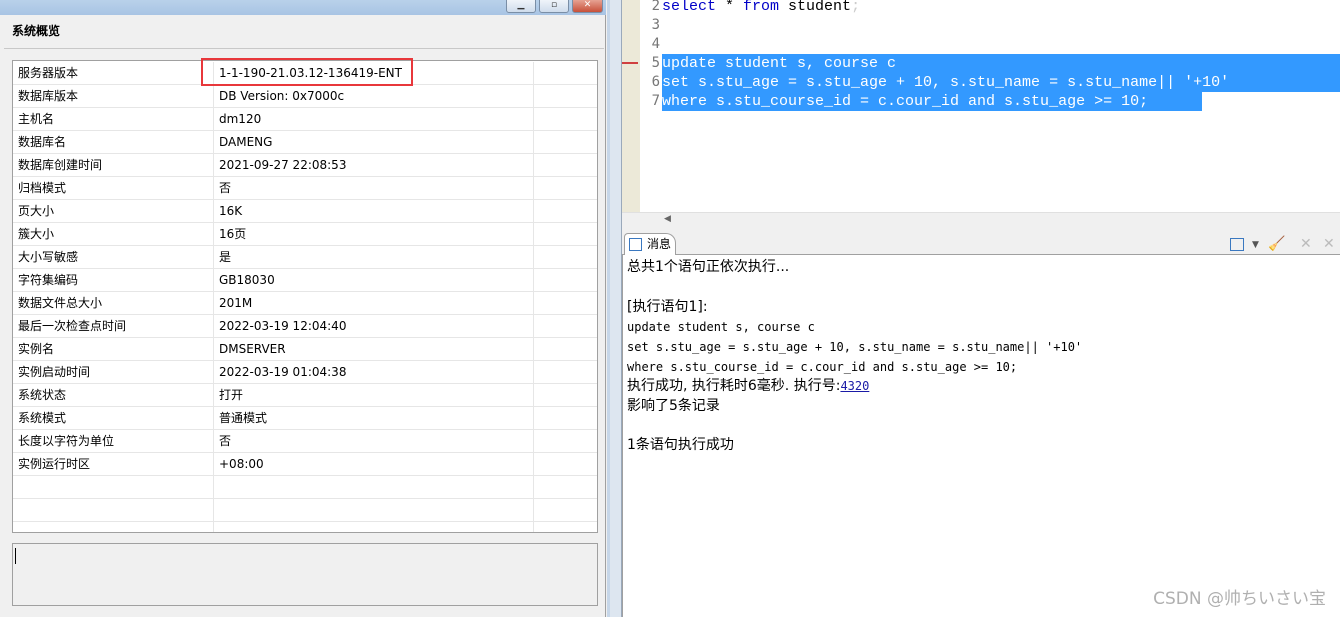  I want to click on row-label: 字符集编码, so click(113, 280).